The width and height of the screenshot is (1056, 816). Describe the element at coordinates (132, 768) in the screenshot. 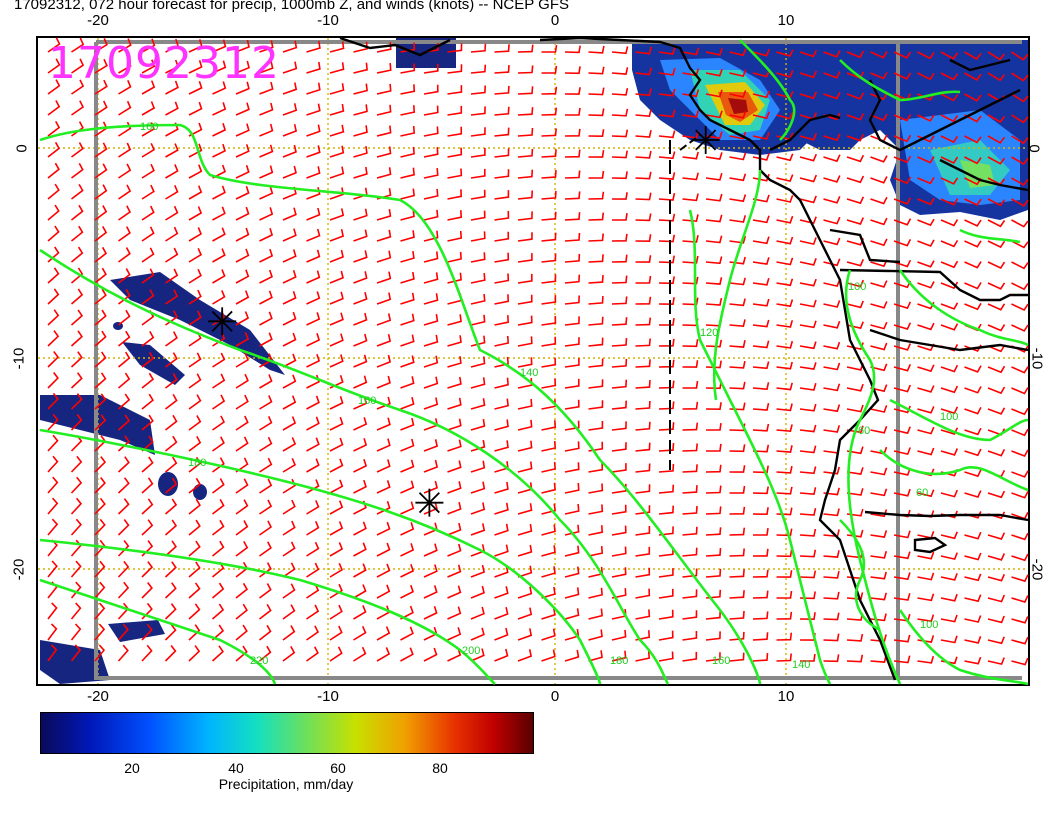

I see `colorbar-tick: 20` at that location.